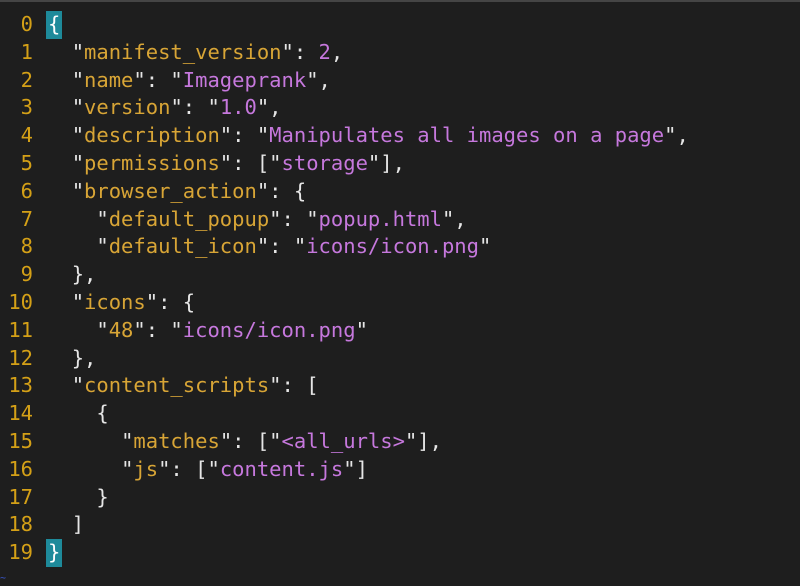 This screenshot has height=586, width=800. Describe the element at coordinates (102, 413) in the screenshot. I see `json-punctuation: {` at that location.